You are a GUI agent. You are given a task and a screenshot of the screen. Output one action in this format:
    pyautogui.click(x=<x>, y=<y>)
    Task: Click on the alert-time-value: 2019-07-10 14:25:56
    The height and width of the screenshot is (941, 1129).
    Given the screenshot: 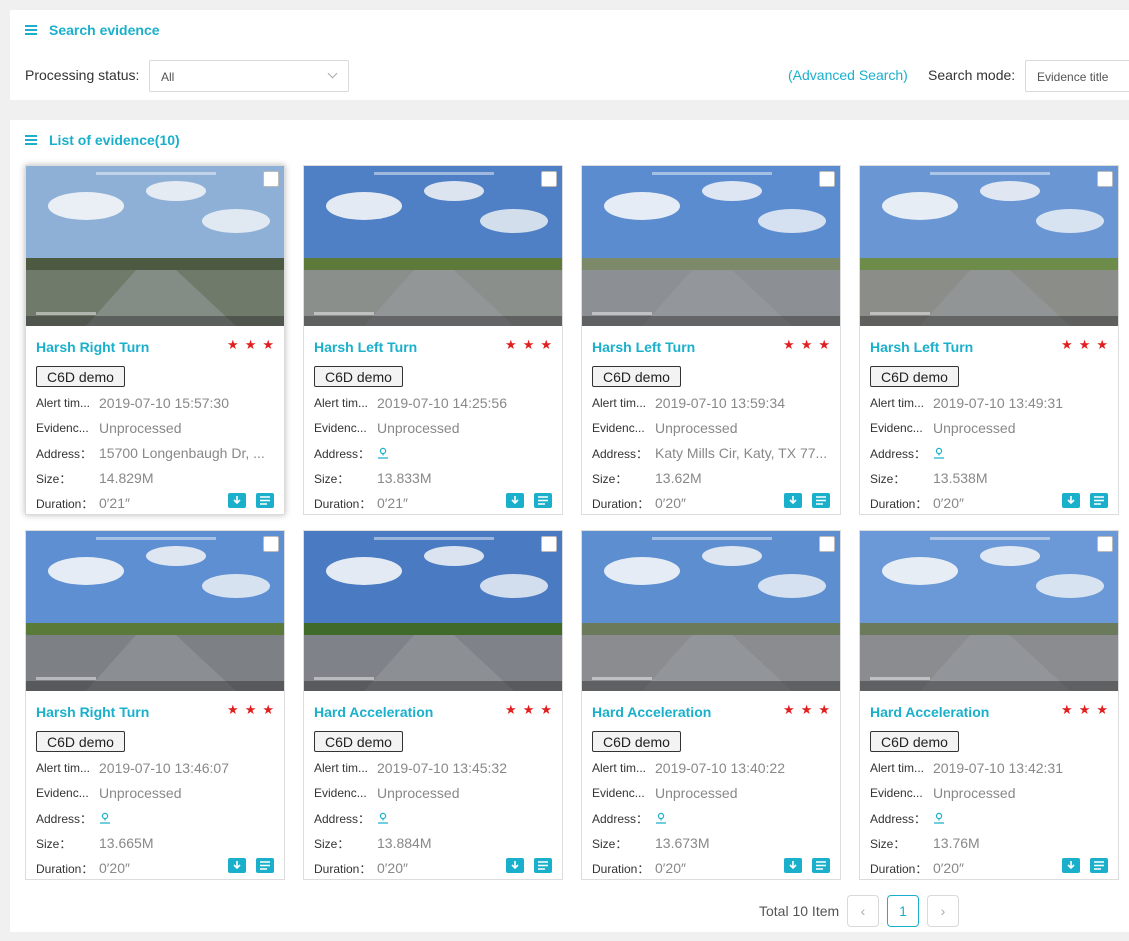 What is the action you would take?
    pyautogui.click(x=442, y=403)
    